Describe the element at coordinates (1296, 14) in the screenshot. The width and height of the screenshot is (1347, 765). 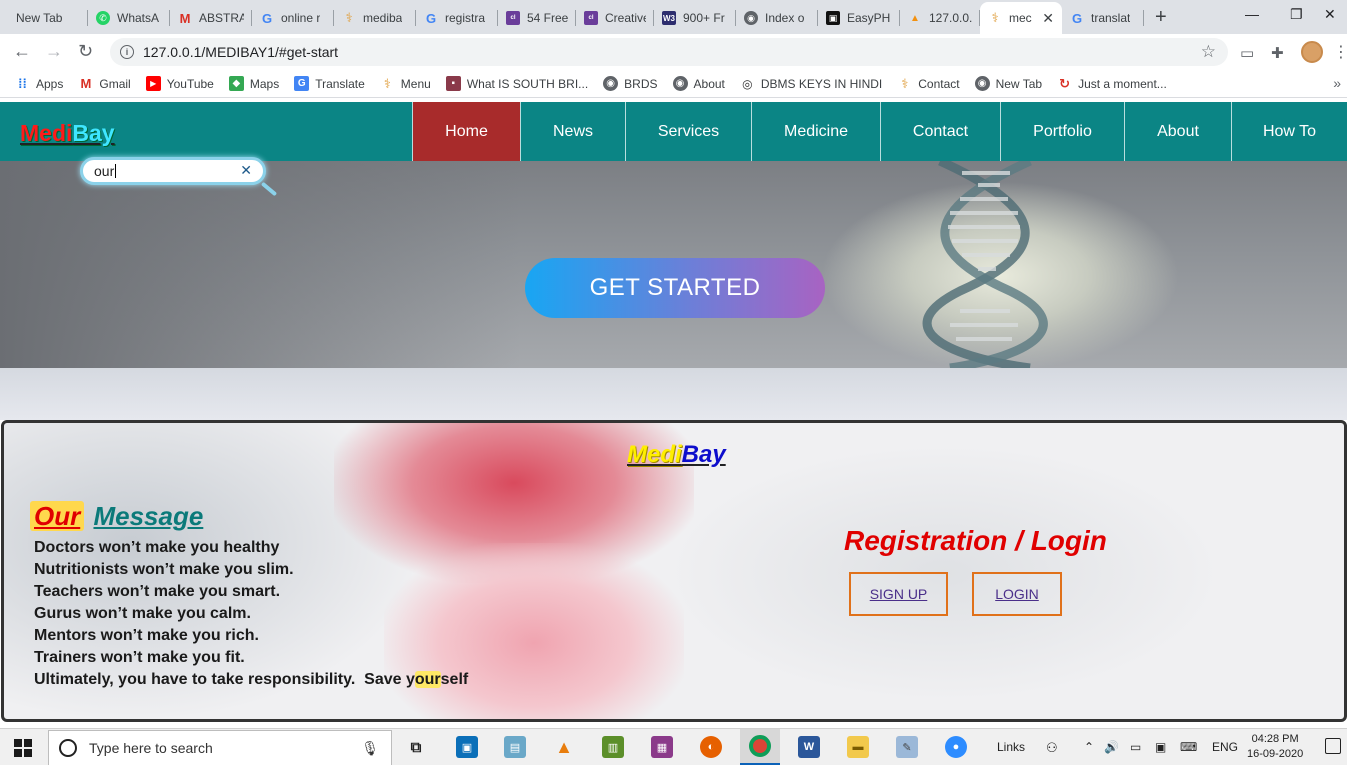
I see `restore-icon: ❐` at that location.